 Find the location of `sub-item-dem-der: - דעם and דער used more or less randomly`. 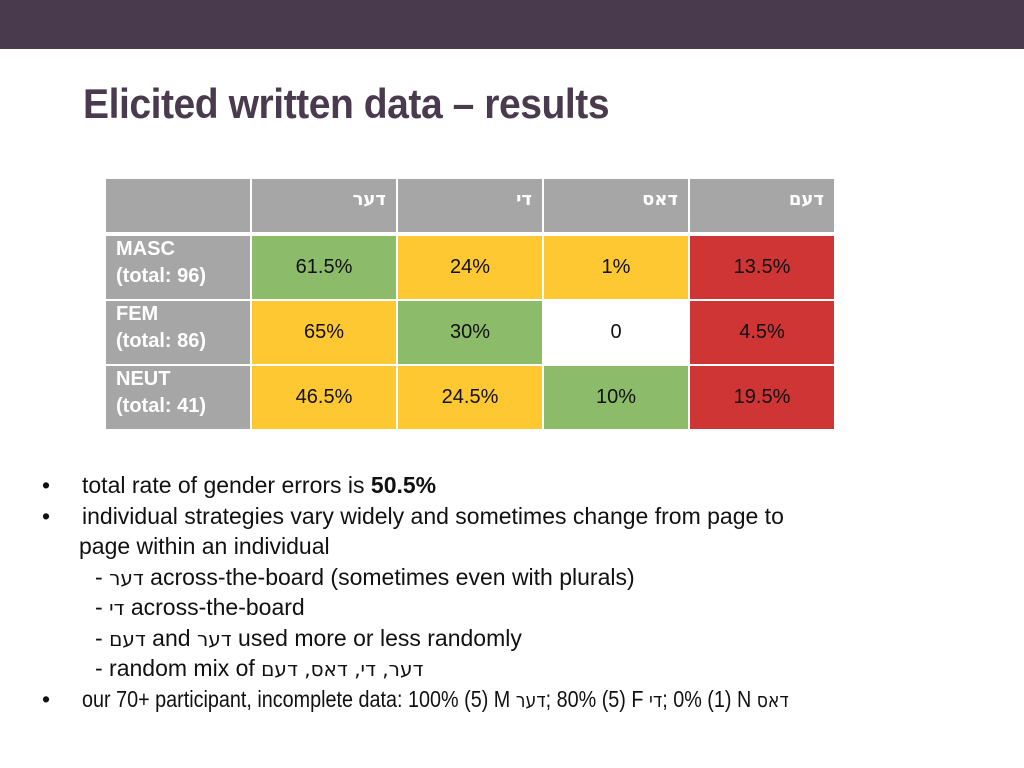

sub-item-dem-der: - דעם and דער used more or less randomly is located at coordinates (308, 639).